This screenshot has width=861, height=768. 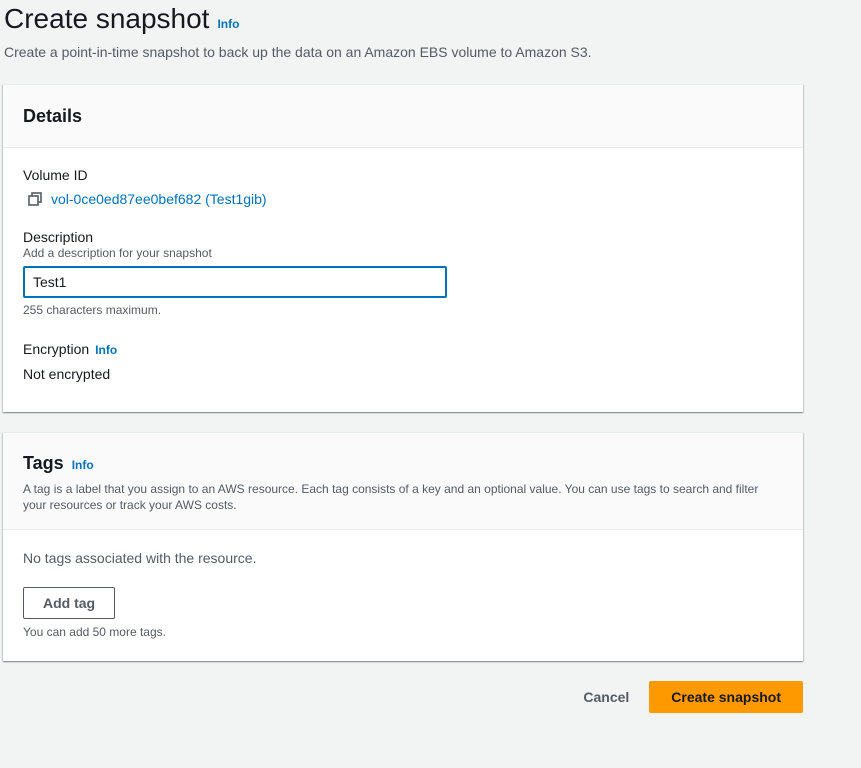 What do you see at coordinates (117, 253) in the screenshot?
I see `description-hint: Add a description for your snapshot` at bounding box center [117, 253].